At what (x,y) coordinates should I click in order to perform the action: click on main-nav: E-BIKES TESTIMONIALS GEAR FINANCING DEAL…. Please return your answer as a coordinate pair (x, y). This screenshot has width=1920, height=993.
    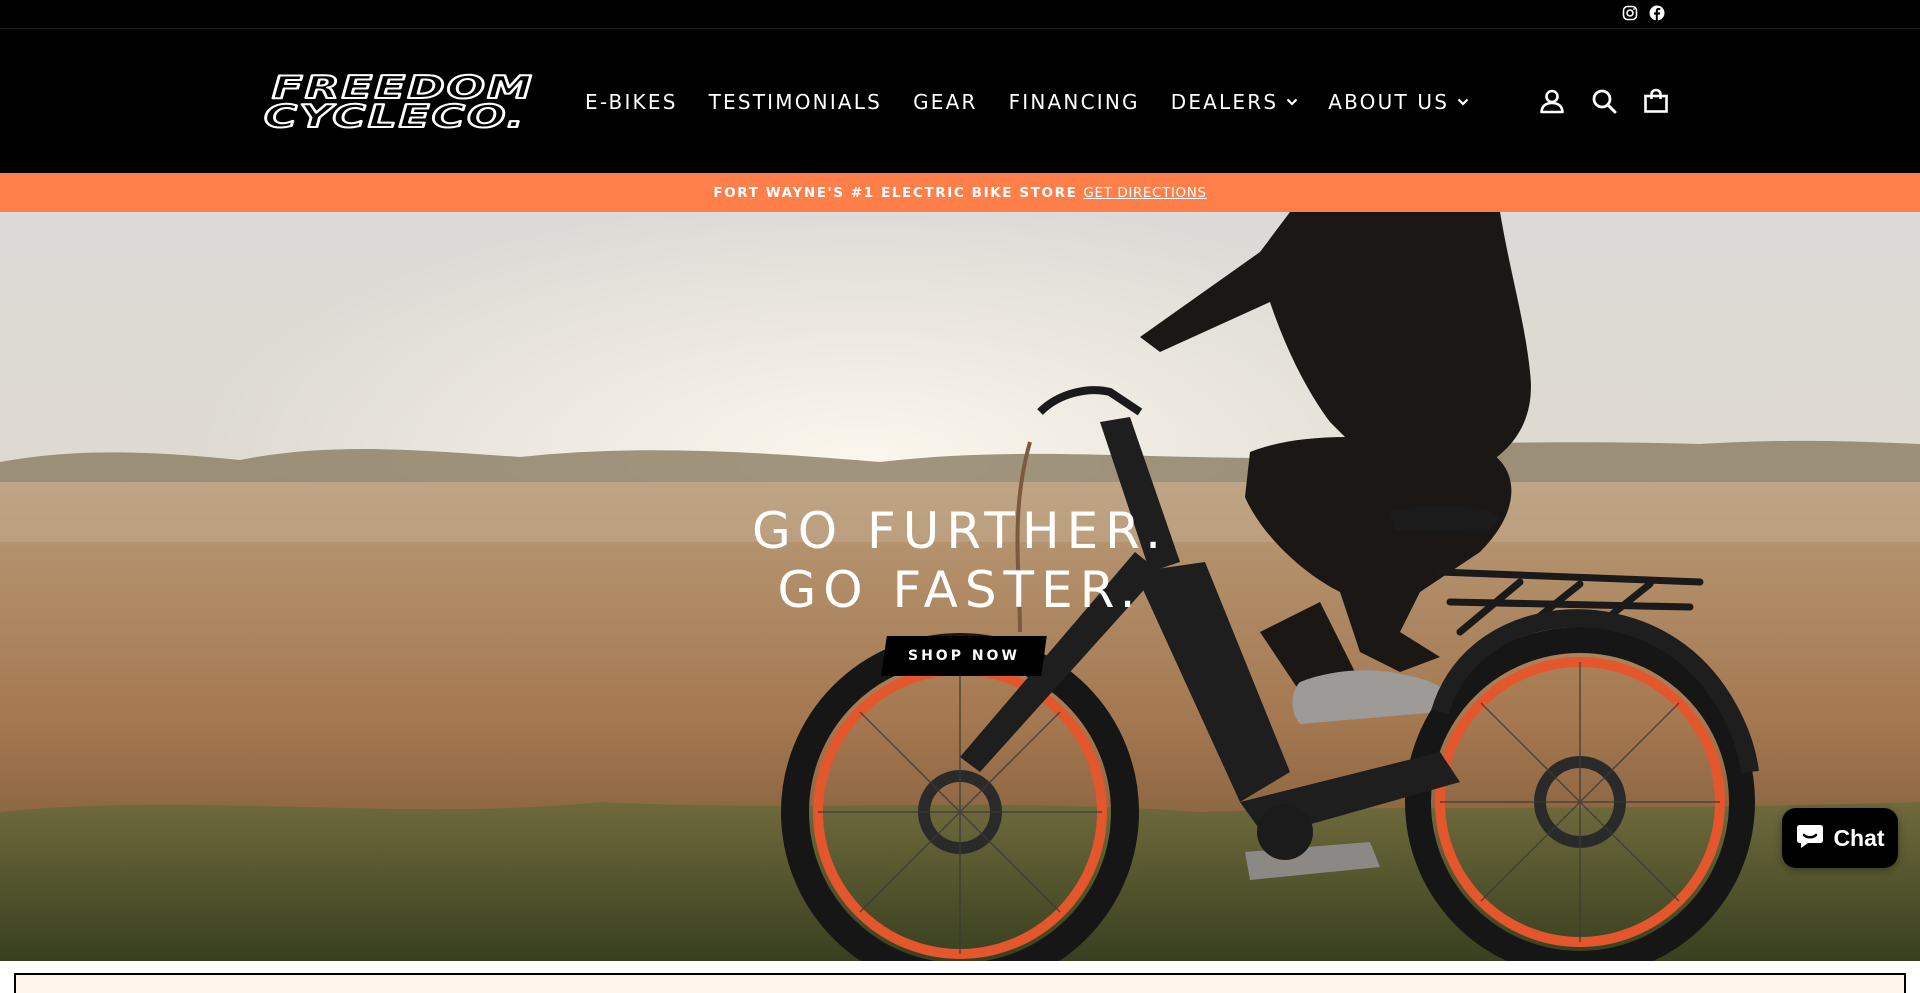
    Looking at the image, I should click on (1027, 102).